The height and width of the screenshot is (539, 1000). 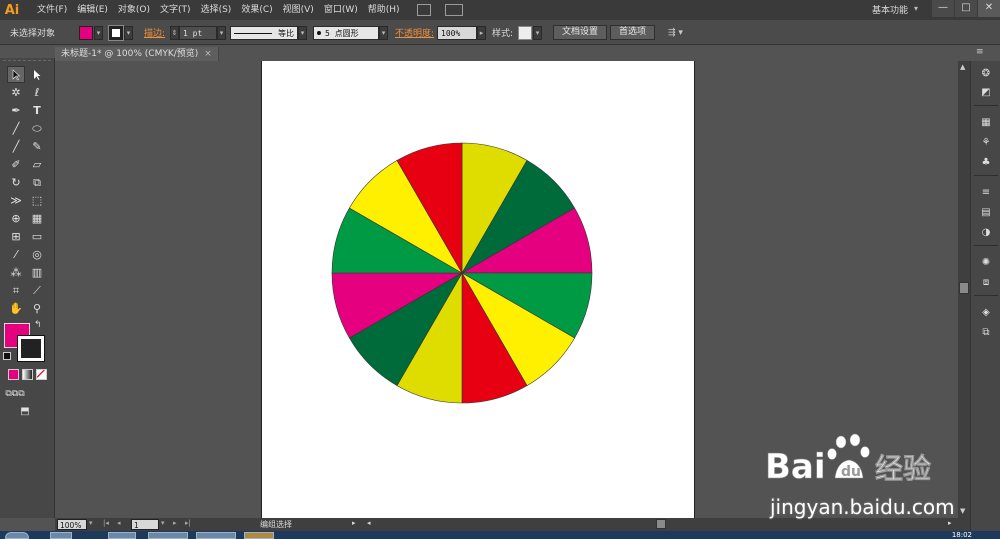 What do you see at coordinates (346, 32) in the screenshot?
I see `brush-field: 5 点圆形` at bounding box center [346, 32].